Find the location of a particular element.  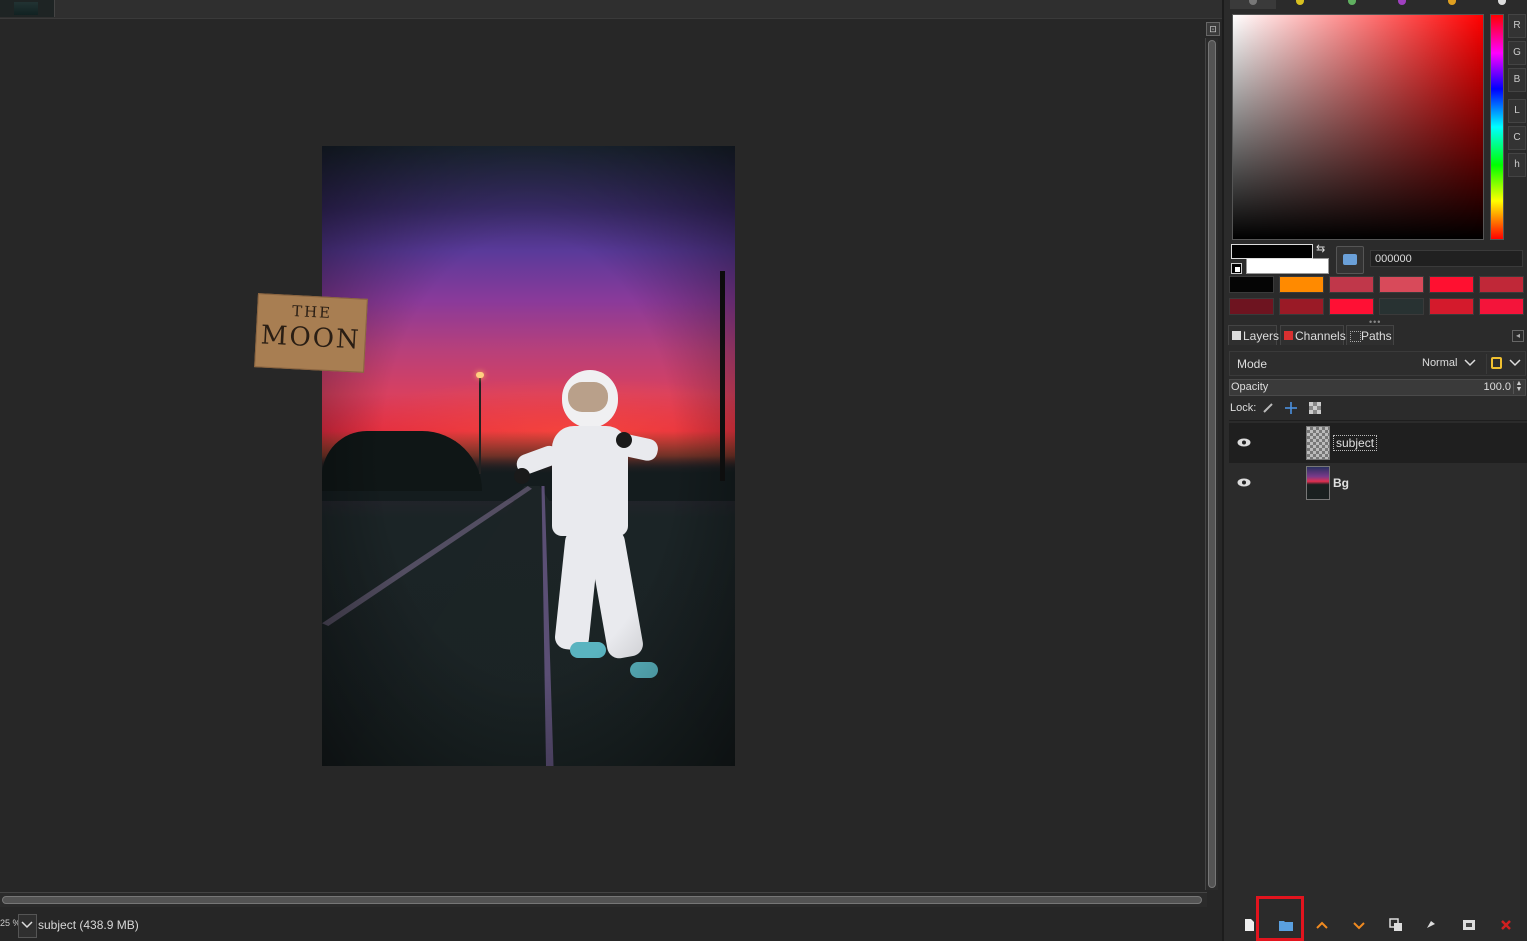

tab-label: Channels is located at coordinates (1320, 336).